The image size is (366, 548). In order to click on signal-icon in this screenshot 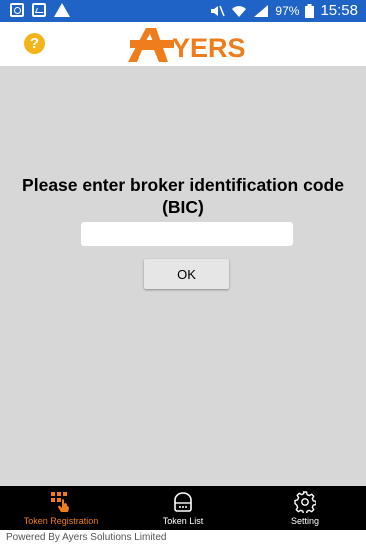, I will do `click(261, 10)`.